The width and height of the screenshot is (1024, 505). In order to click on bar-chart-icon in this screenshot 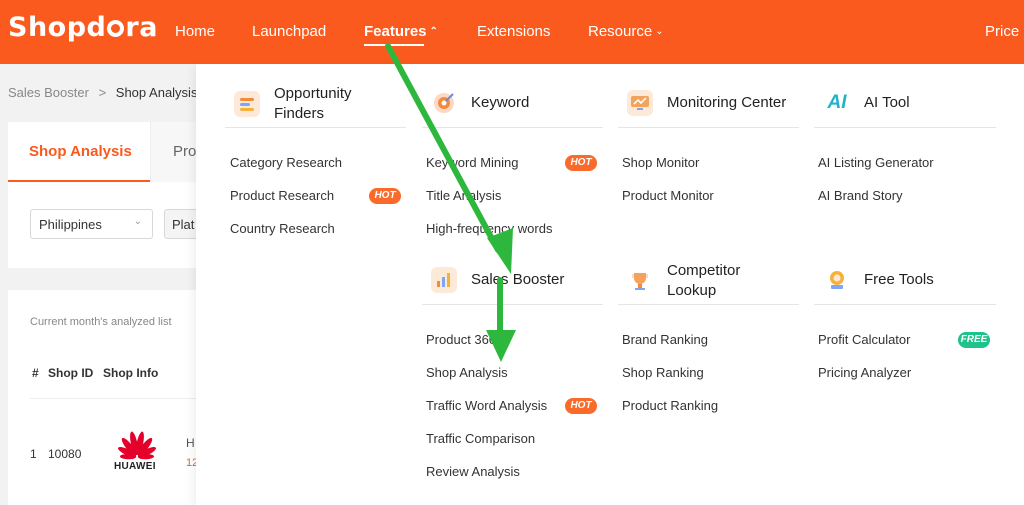, I will do `click(247, 104)`.